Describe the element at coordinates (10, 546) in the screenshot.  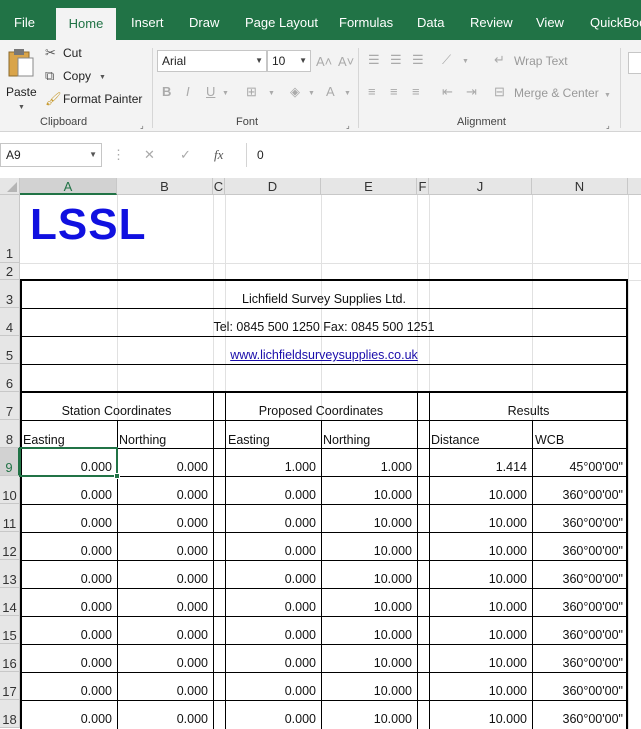
I see `row-header: 12` at that location.